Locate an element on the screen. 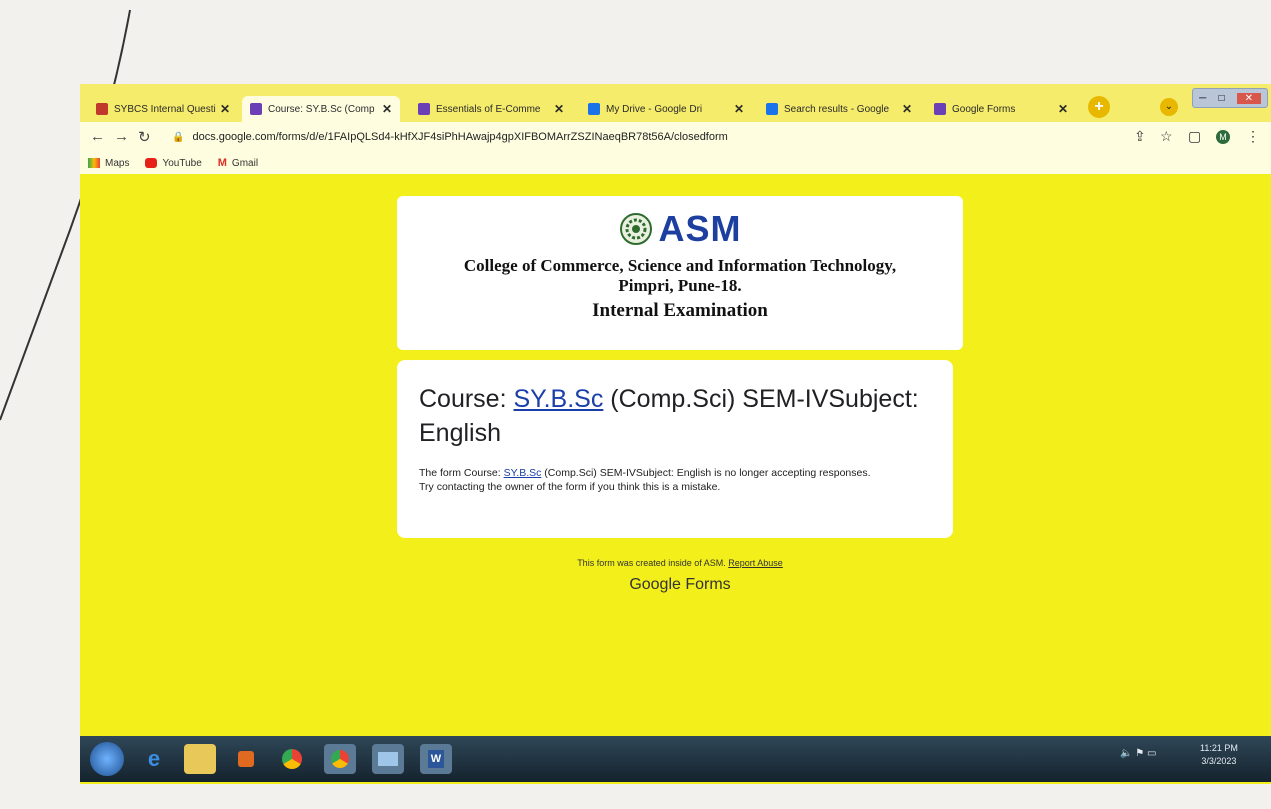 Image resolution: width=1271 pixels, height=809 pixels. tab-label: Search results - Google is located at coordinates (837, 109).